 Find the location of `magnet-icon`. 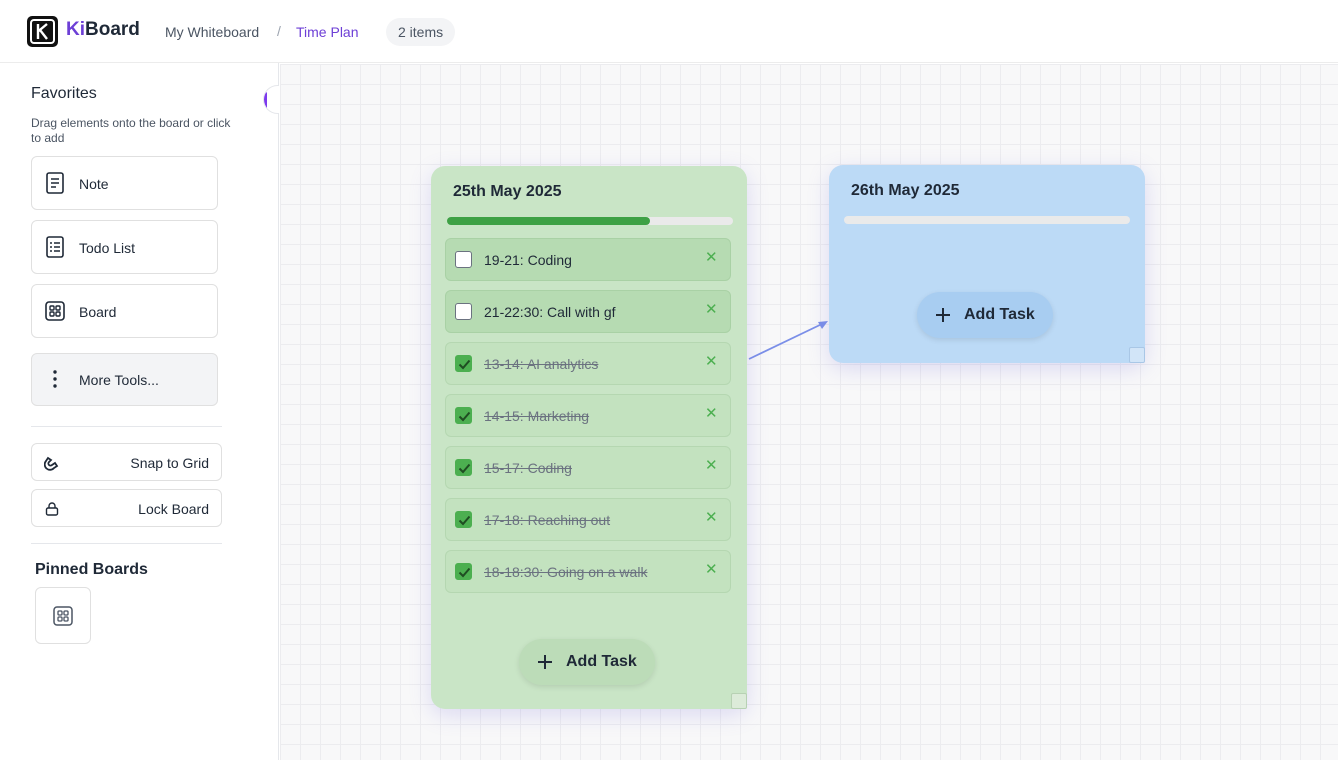

magnet-icon is located at coordinates (51, 463).